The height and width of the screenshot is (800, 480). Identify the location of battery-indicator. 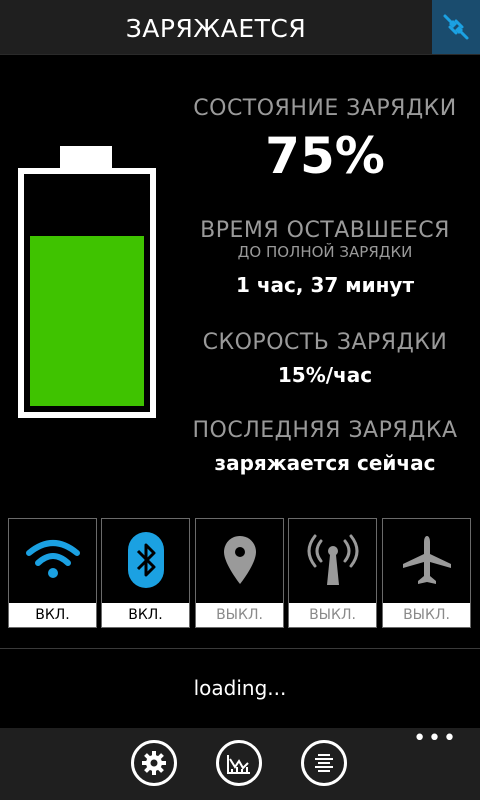
(87, 282).